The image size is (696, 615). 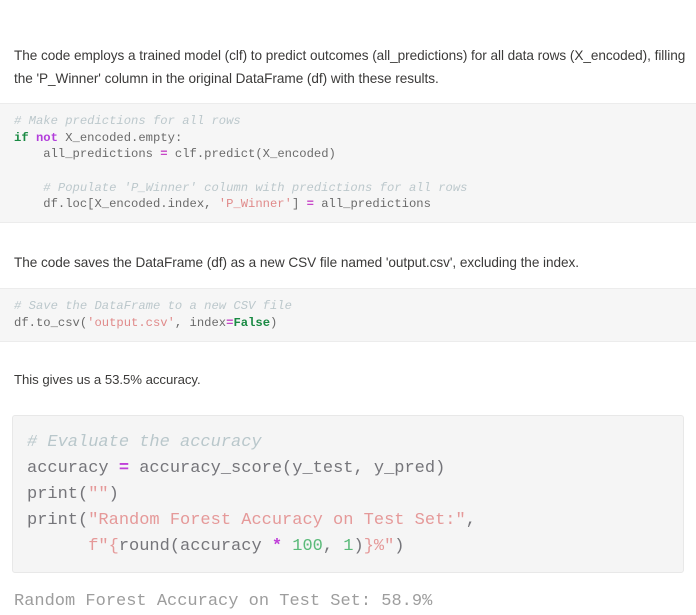 I want to click on code-token-str: 'output.csv', so click(x=131, y=322).